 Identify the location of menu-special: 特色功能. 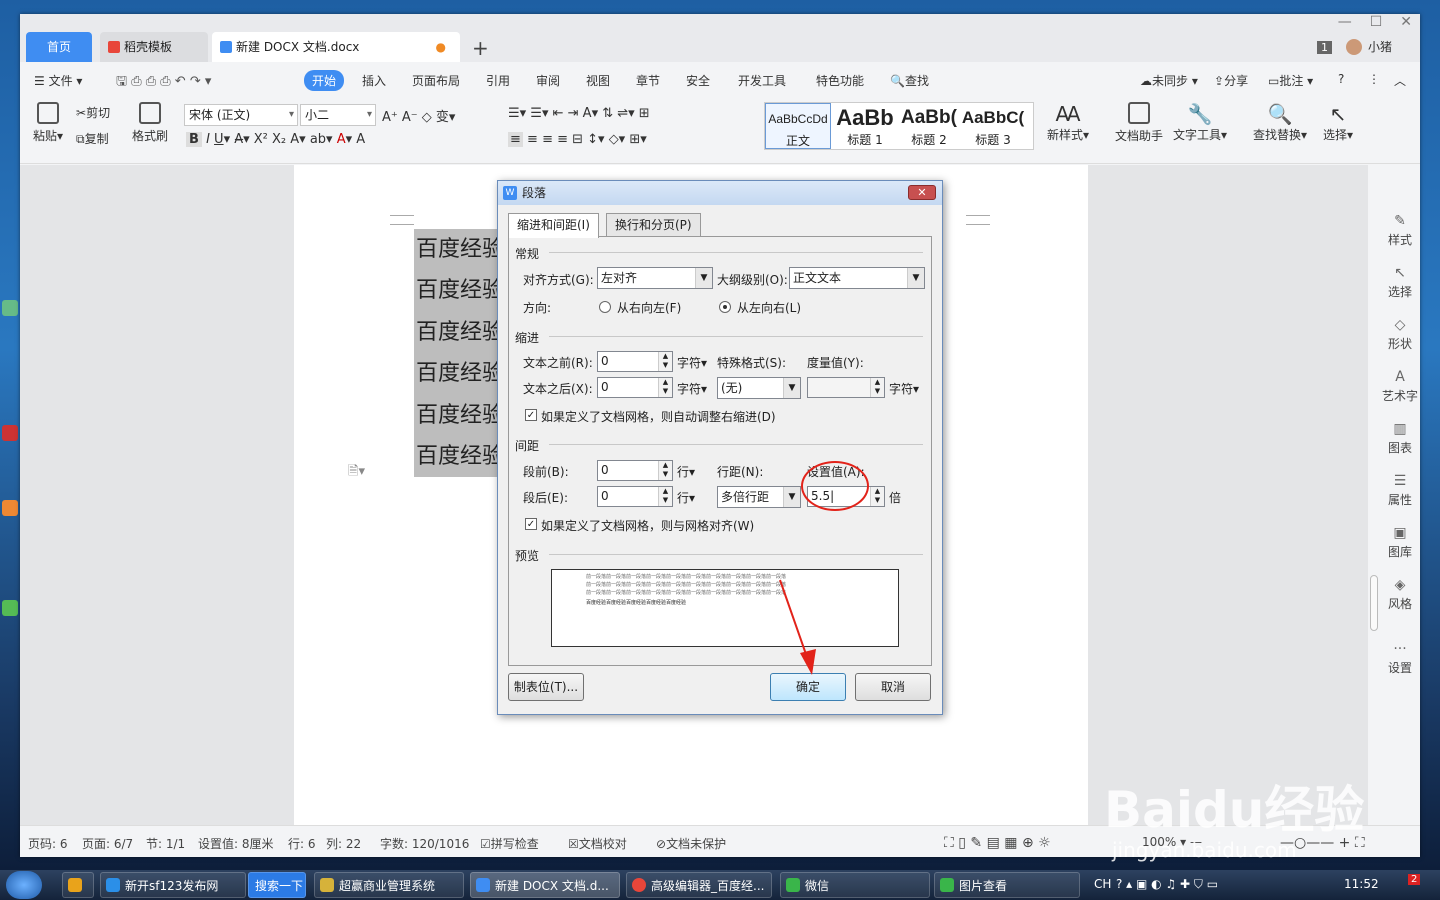
(840, 80).